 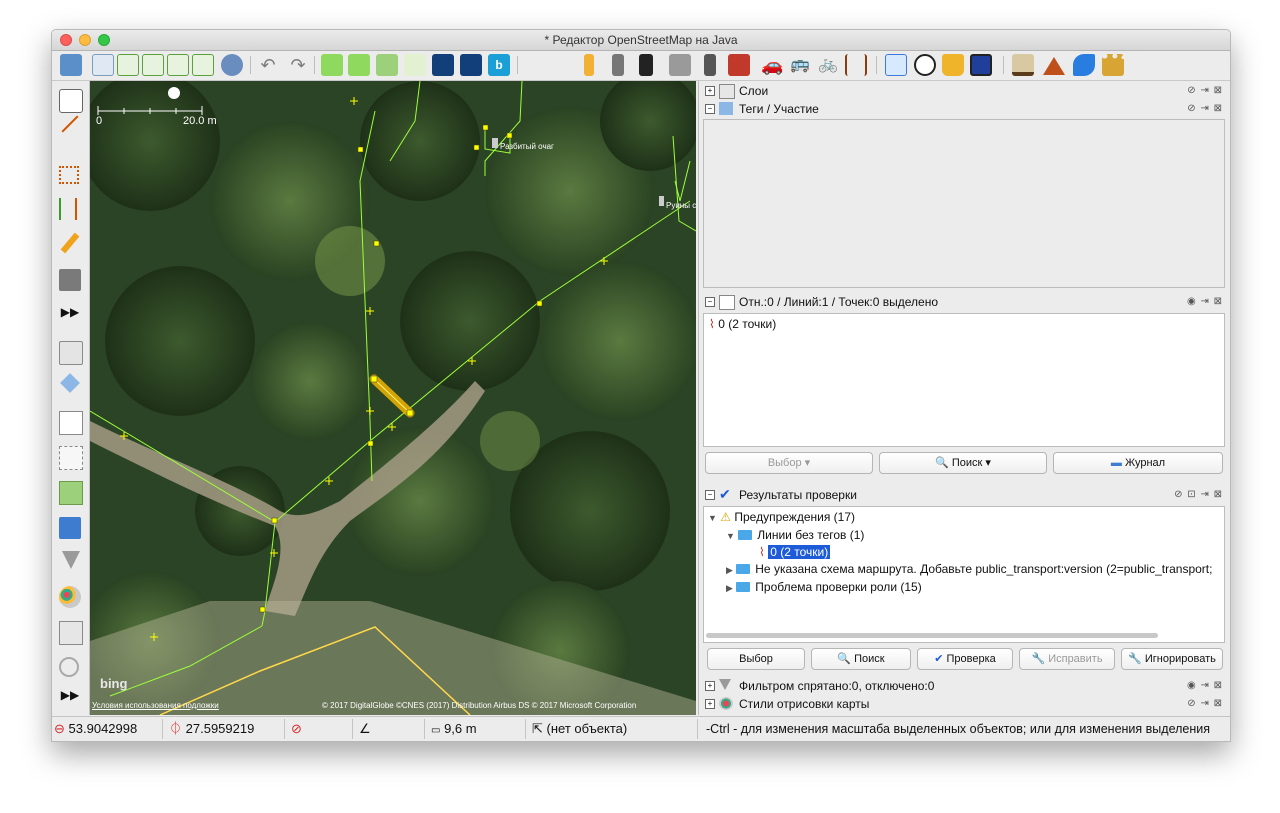 I want to click on bicycle-icon: 🚲, so click(x=828, y=65).